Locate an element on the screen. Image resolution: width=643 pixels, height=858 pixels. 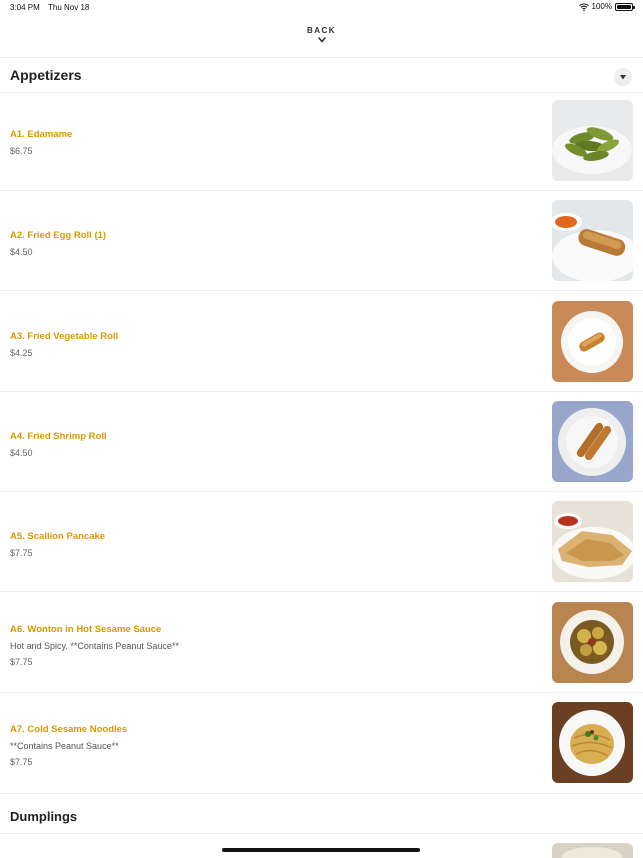
menu-item: A2. Fried Egg Roll (1) $4.50 is located at coordinates (321, 243).